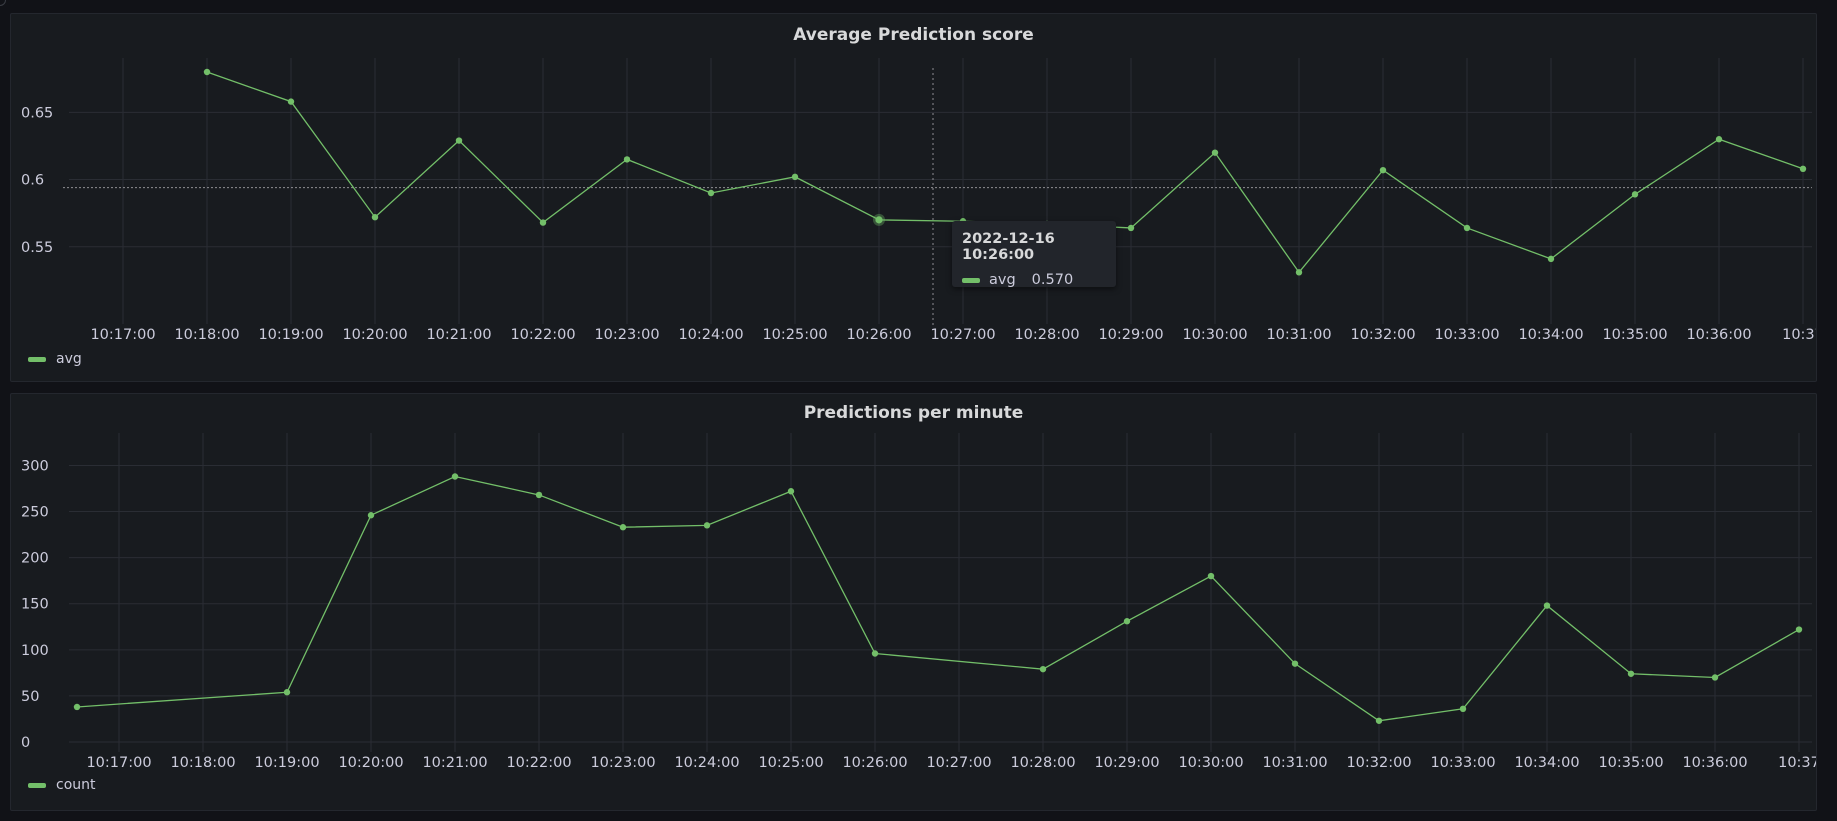 This screenshot has width=1837, height=821. I want to click on y-axis-tick-label: 100, so click(35, 651).